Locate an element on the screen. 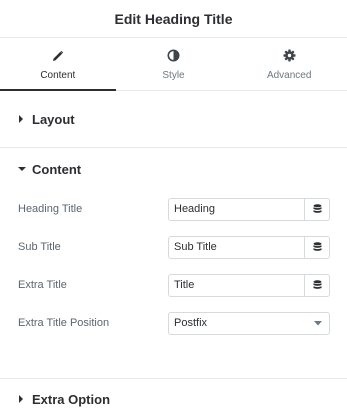  extra-title-control: Title is located at coordinates (249, 285).